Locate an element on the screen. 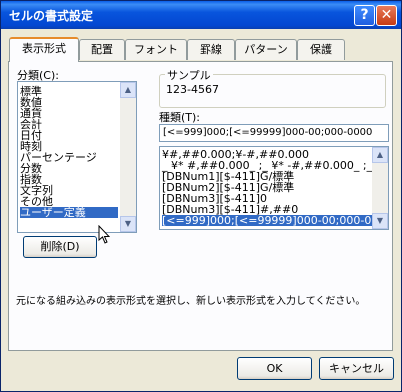 Image resolution: width=402 pixels, height=392 pixels. sample-label: サンプル is located at coordinates (189, 75).